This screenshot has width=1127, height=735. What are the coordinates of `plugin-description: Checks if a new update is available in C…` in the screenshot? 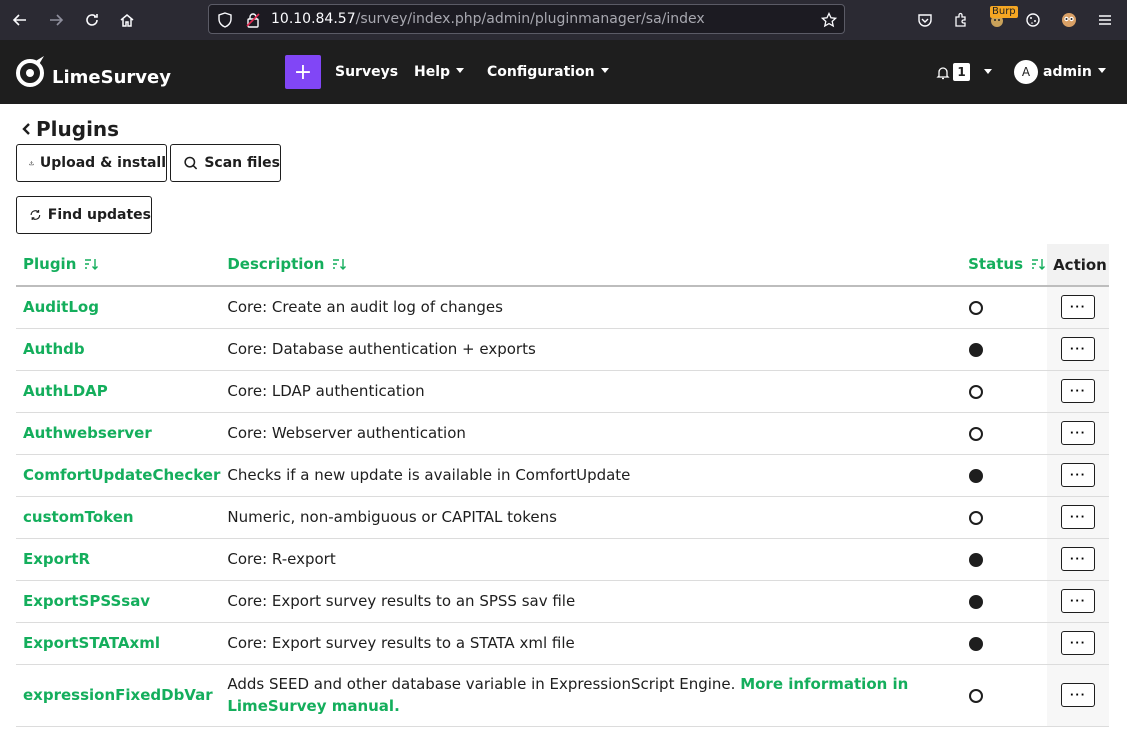 It's located at (591, 475).